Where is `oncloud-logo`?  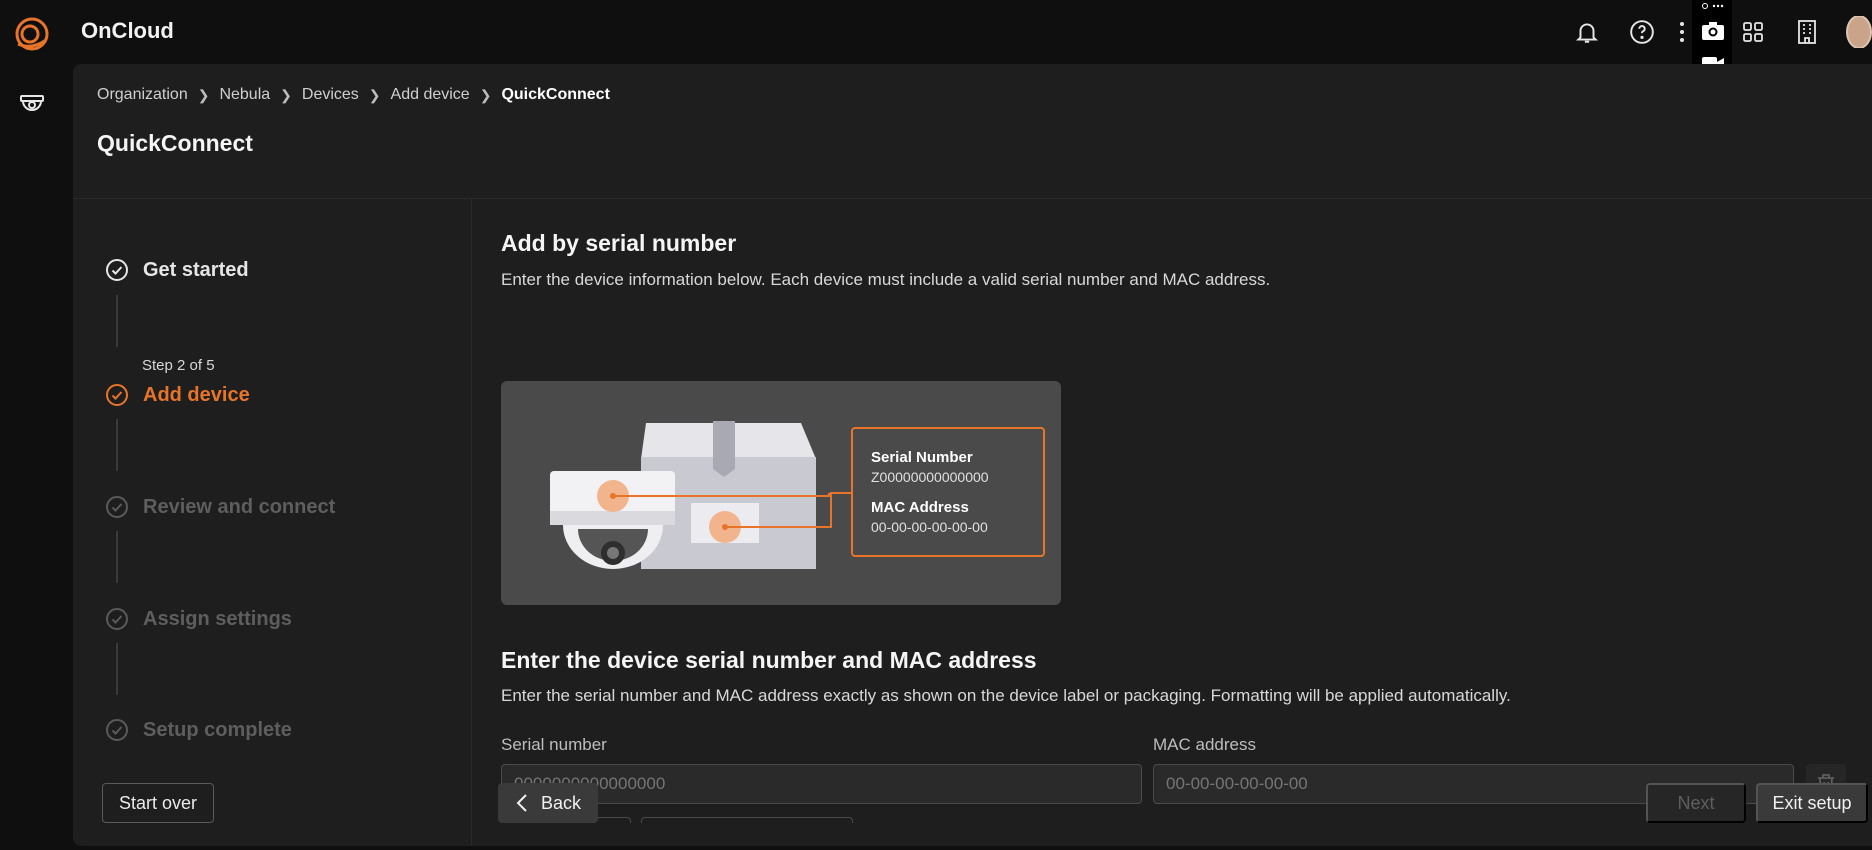 oncloud-logo is located at coordinates (32, 34).